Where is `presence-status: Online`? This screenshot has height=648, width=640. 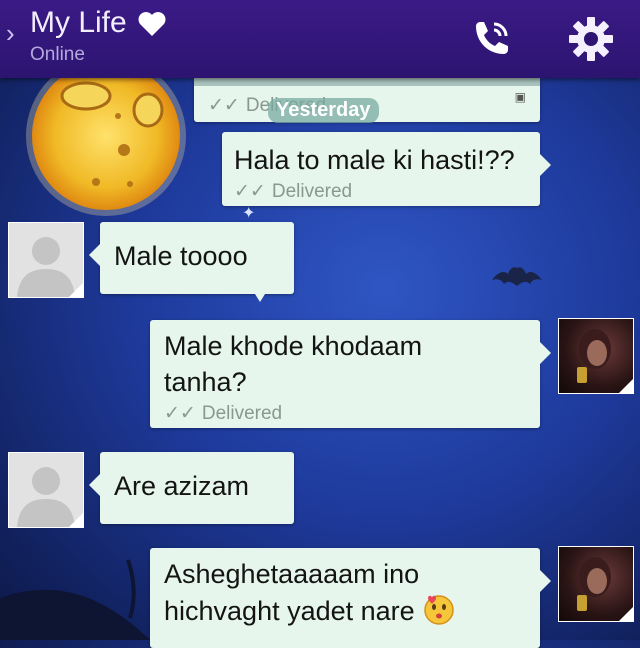 presence-status: Online is located at coordinates (57, 54).